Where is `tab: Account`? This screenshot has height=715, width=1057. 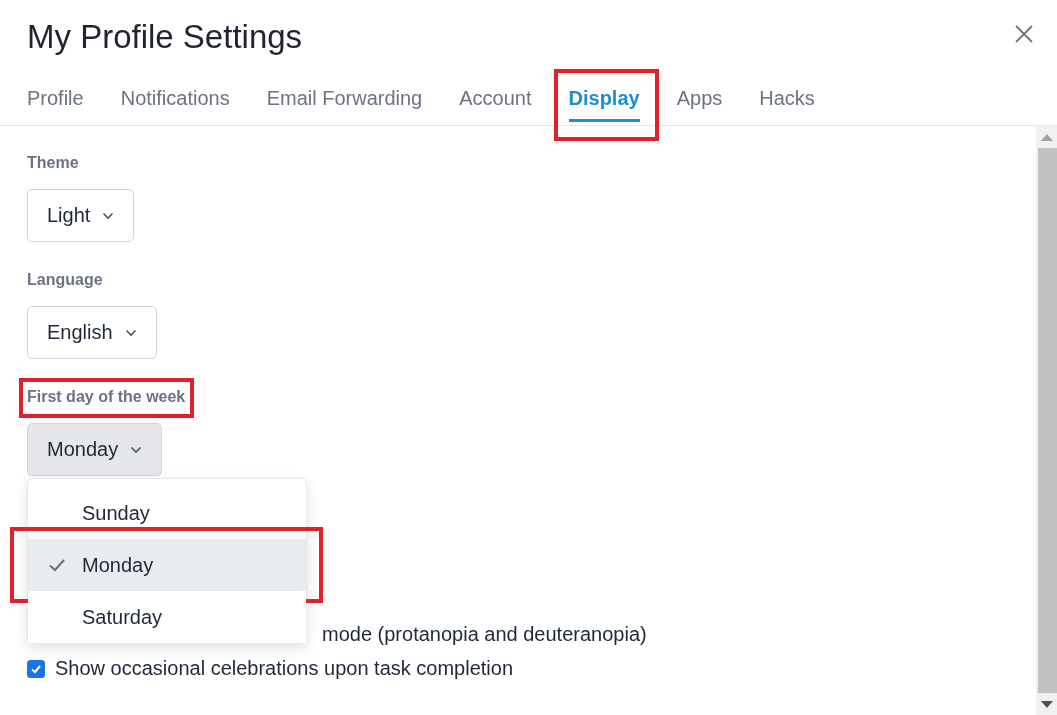 tab: Account is located at coordinates (495, 99).